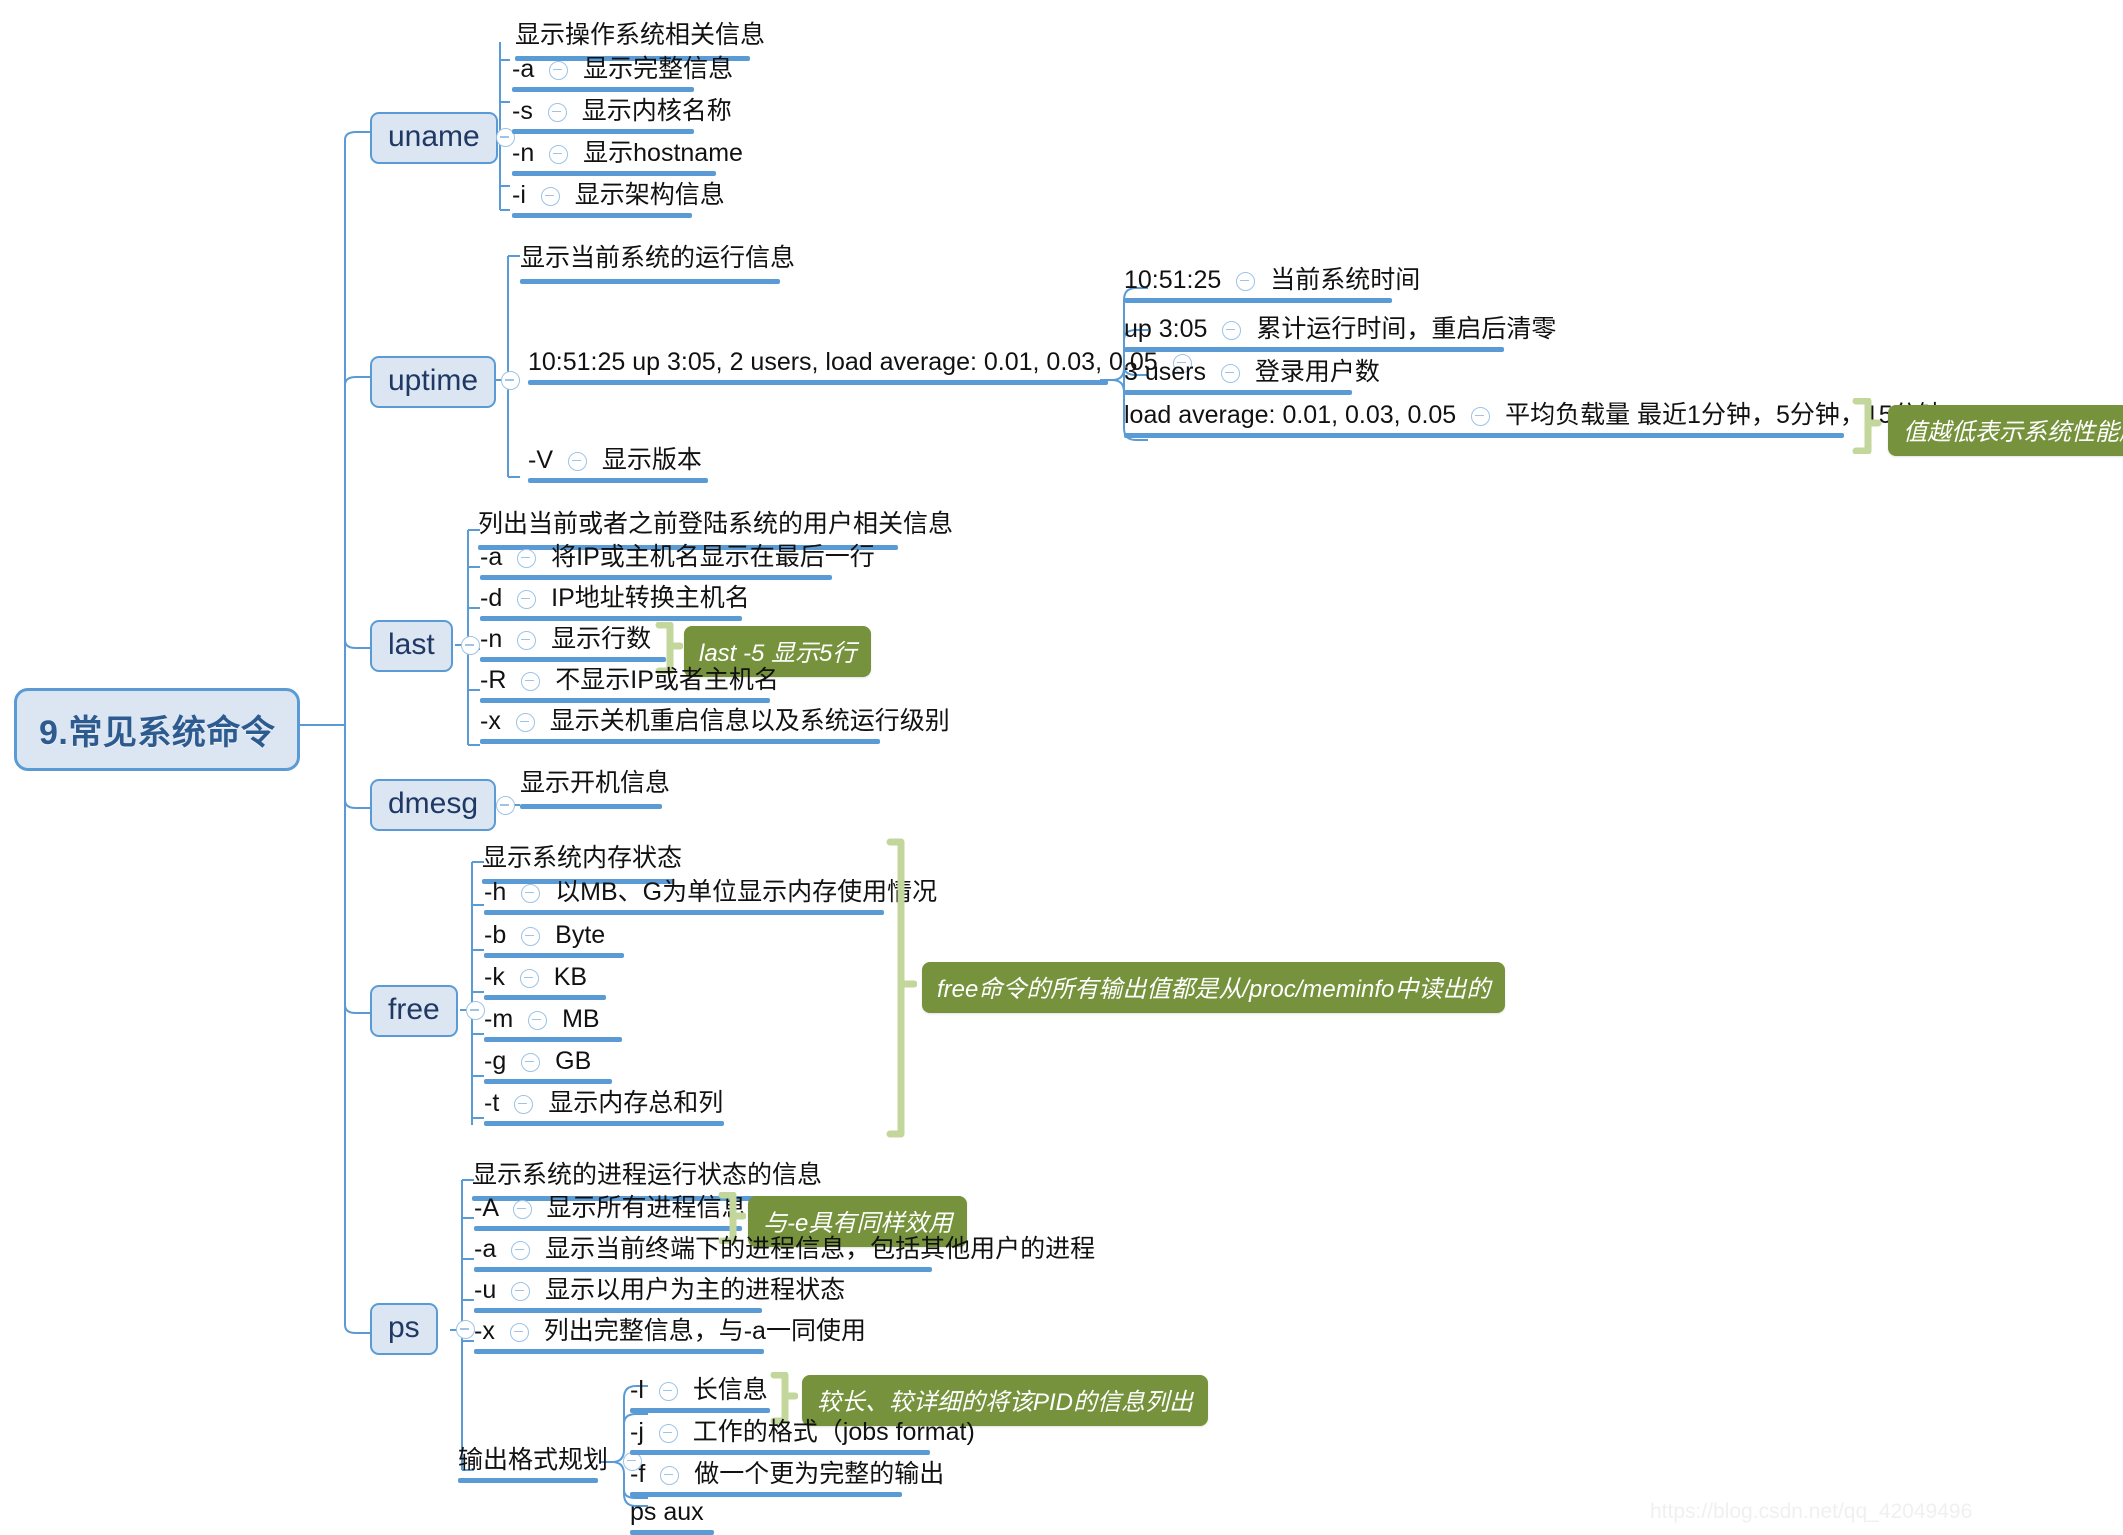 Image resolution: width=2123 pixels, height=1535 pixels. Describe the element at coordinates (554, 1465) in the screenshot. I see `leaf-ps-format-group: 输出格式规划` at that location.